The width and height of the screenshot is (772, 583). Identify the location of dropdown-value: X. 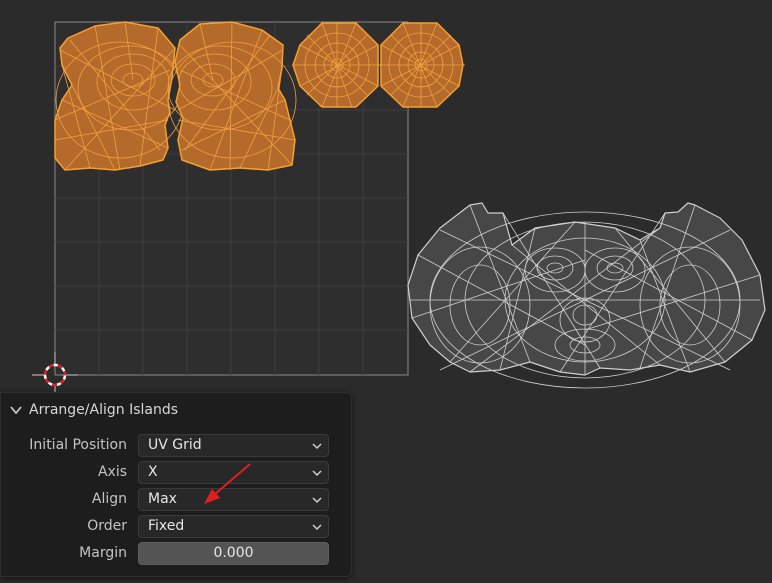
(153, 472).